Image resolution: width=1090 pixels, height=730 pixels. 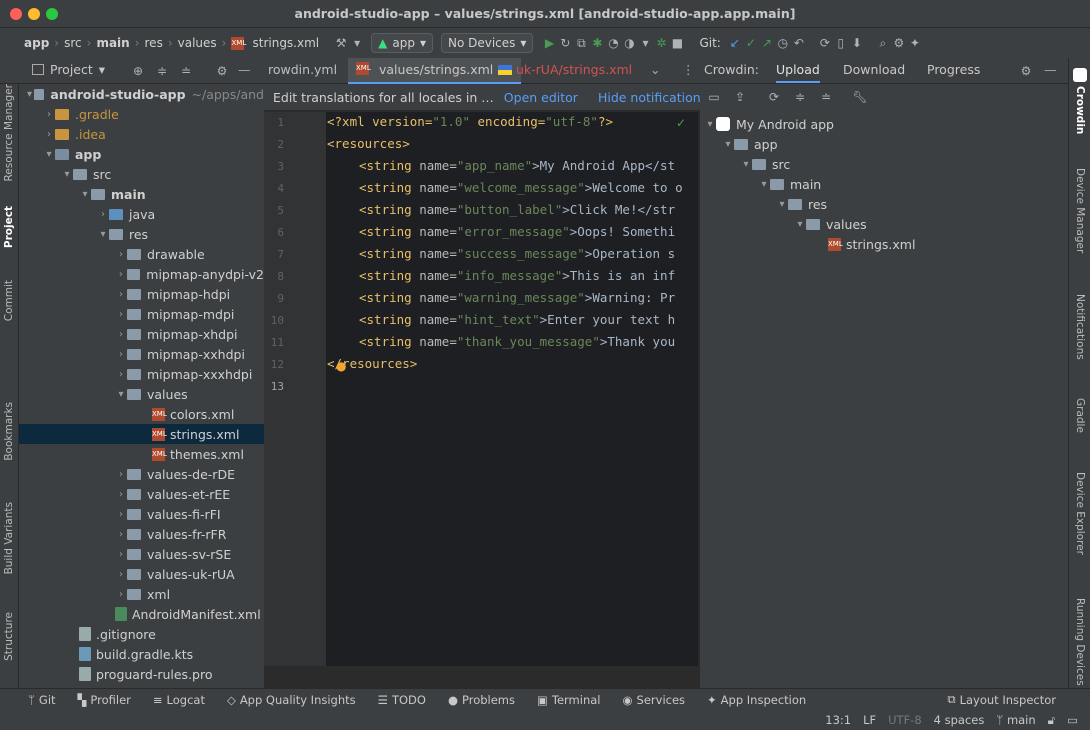 I want to click on tree-item-app: ▾ app, so click(x=141, y=154).